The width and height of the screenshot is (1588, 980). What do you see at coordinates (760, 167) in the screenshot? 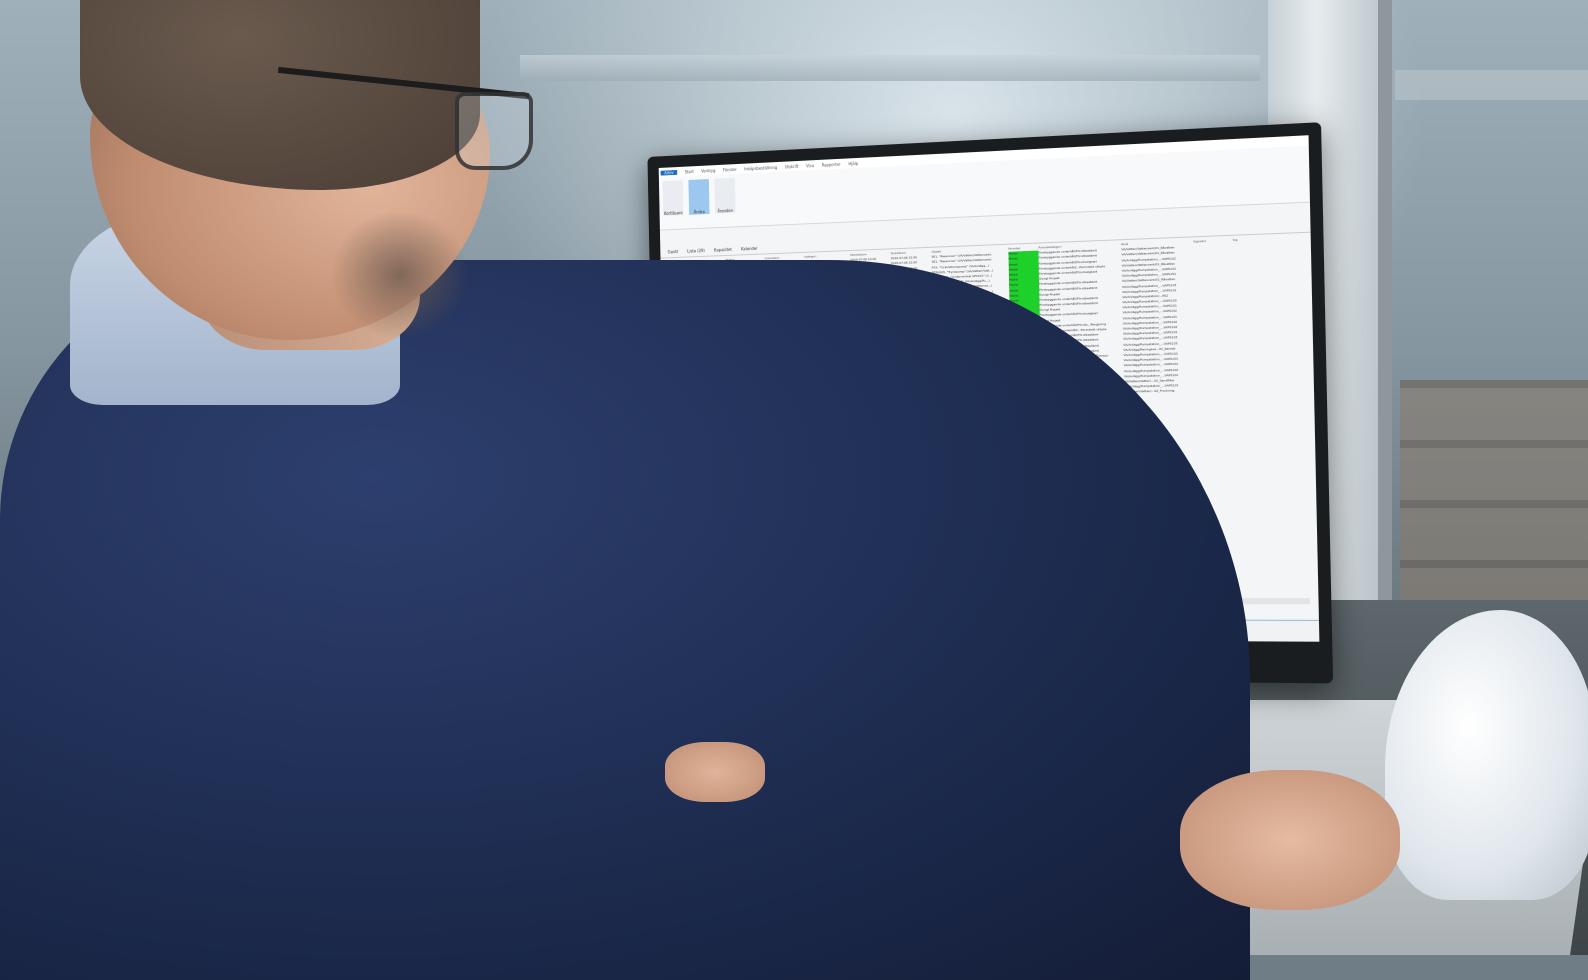
I see `menu-item: Inköpsbeställning` at bounding box center [760, 167].